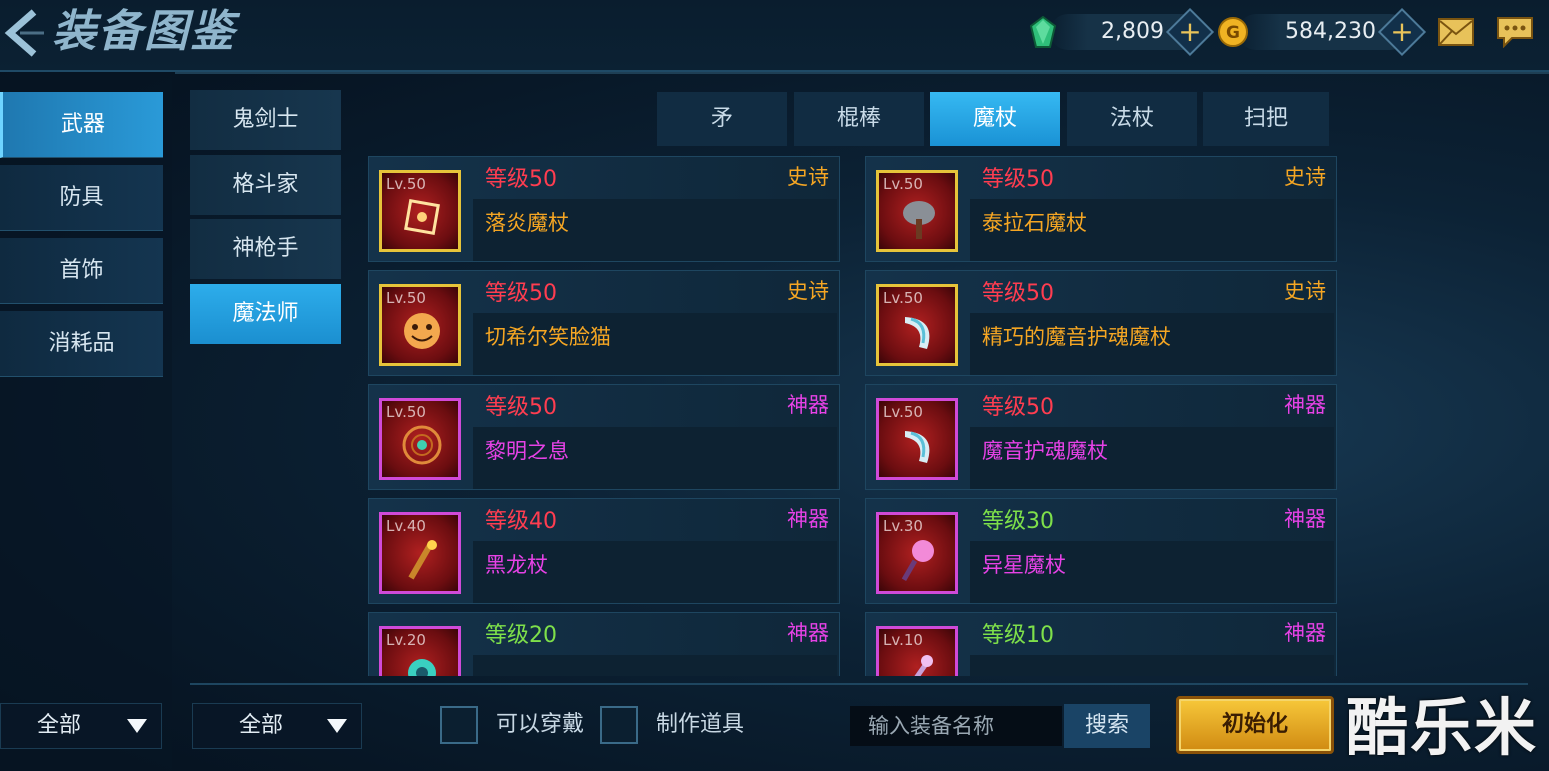 This screenshot has height=771, width=1549. I want to click on gold-coin-icon: G, so click(1233, 32).